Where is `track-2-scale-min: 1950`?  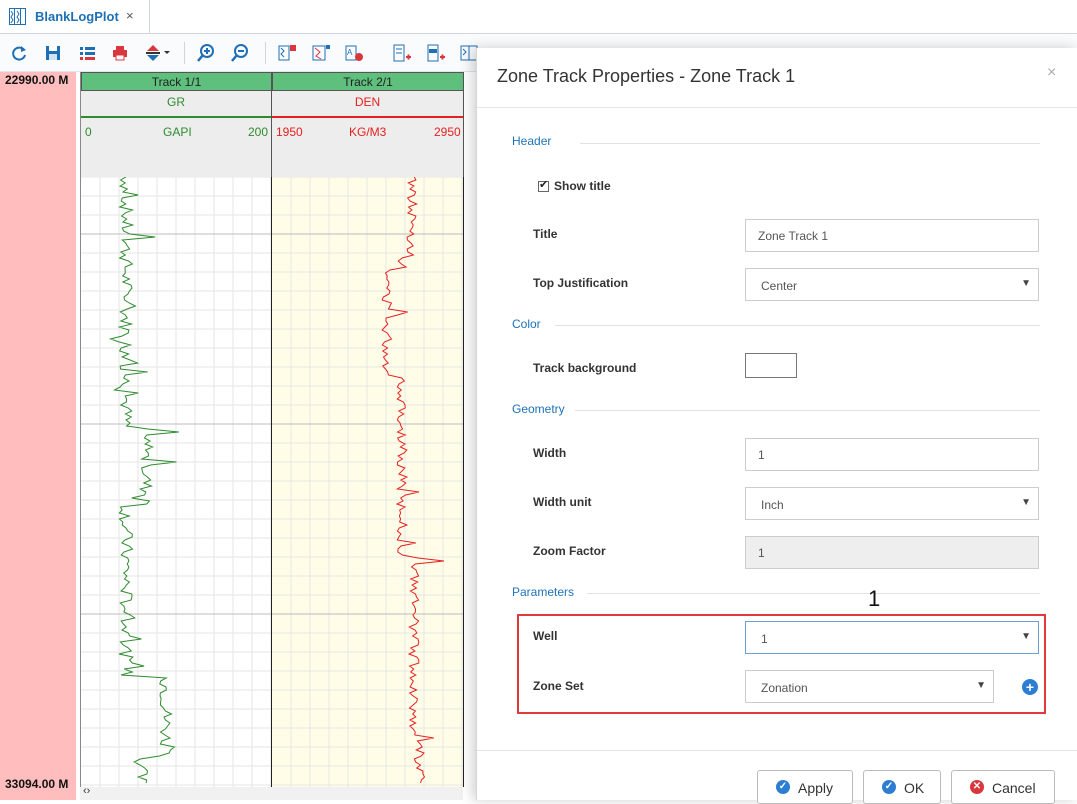 track-2-scale-min: 1950 is located at coordinates (289, 132).